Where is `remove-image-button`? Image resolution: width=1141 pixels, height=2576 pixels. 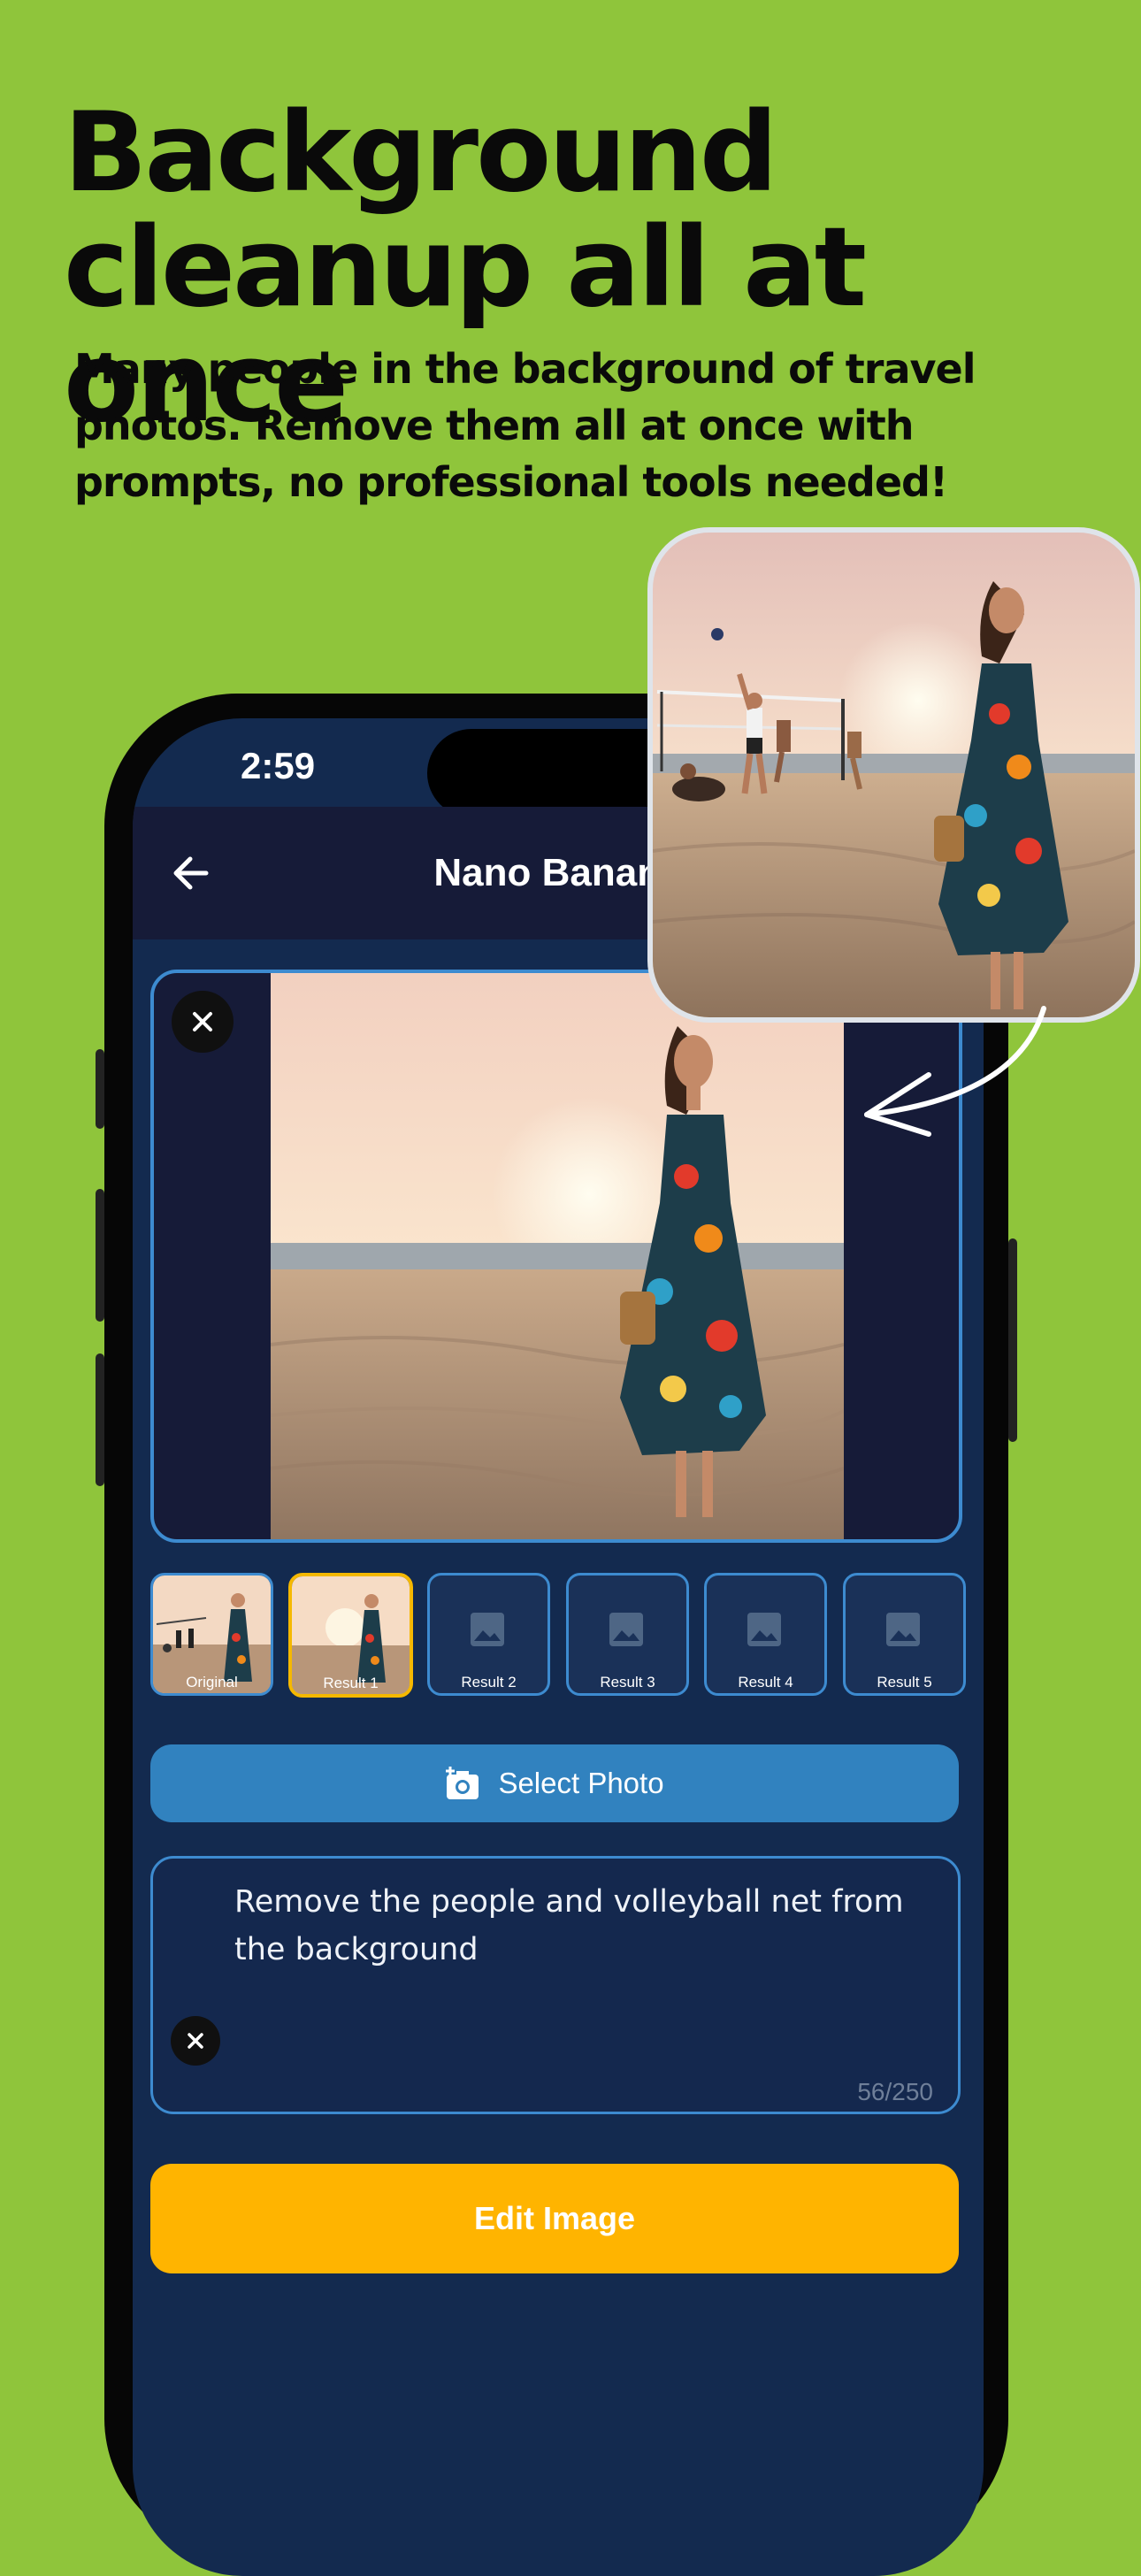
remove-image-button is located at coordinates (203, 1022).